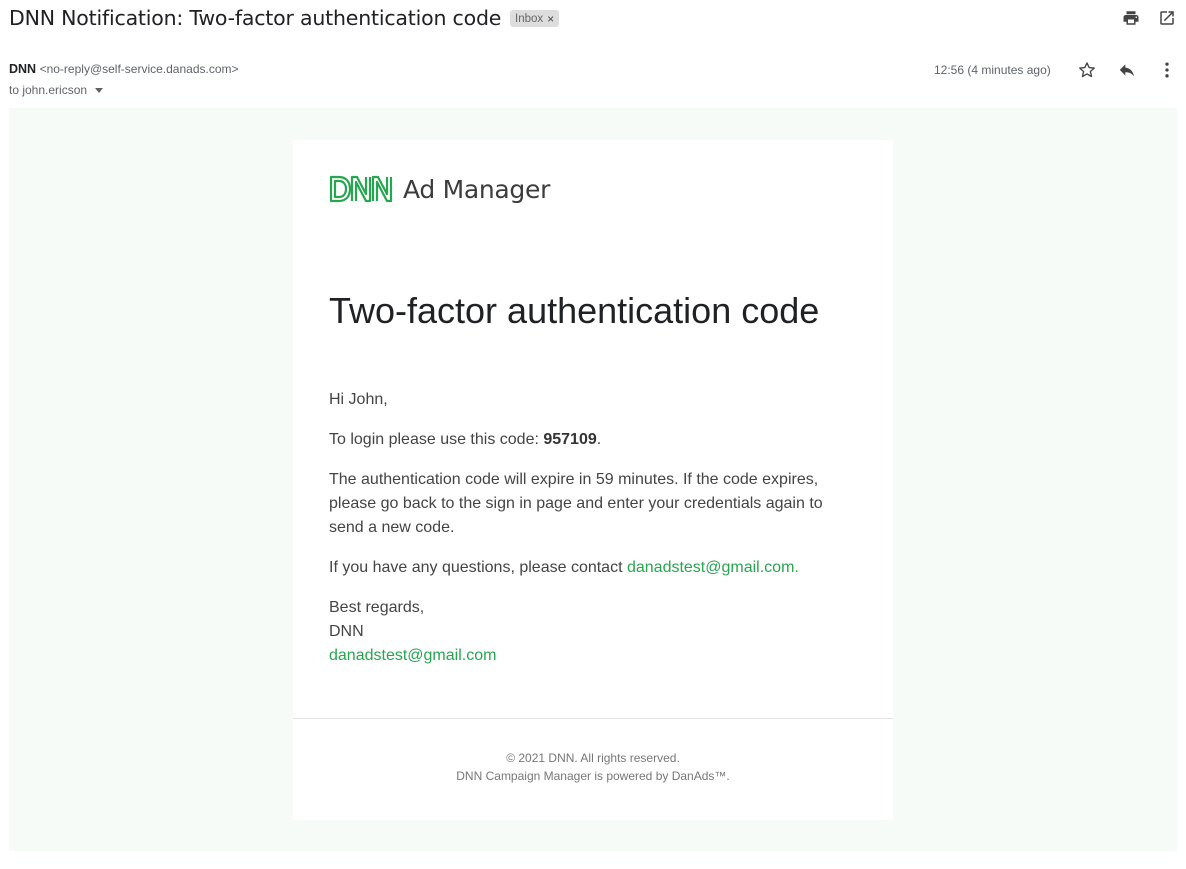 This screenshot has width=1186, height=869. I want to click on dnn-ad-manager-logo: Ad Manager, so click(439, 189).